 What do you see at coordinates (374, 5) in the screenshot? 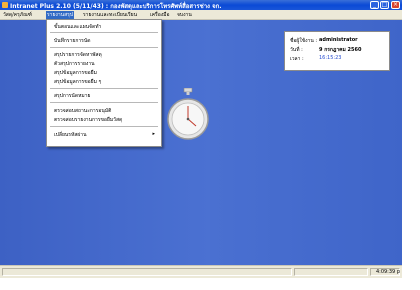
I see `minimize-button: _` at bounding box center [374, 5].